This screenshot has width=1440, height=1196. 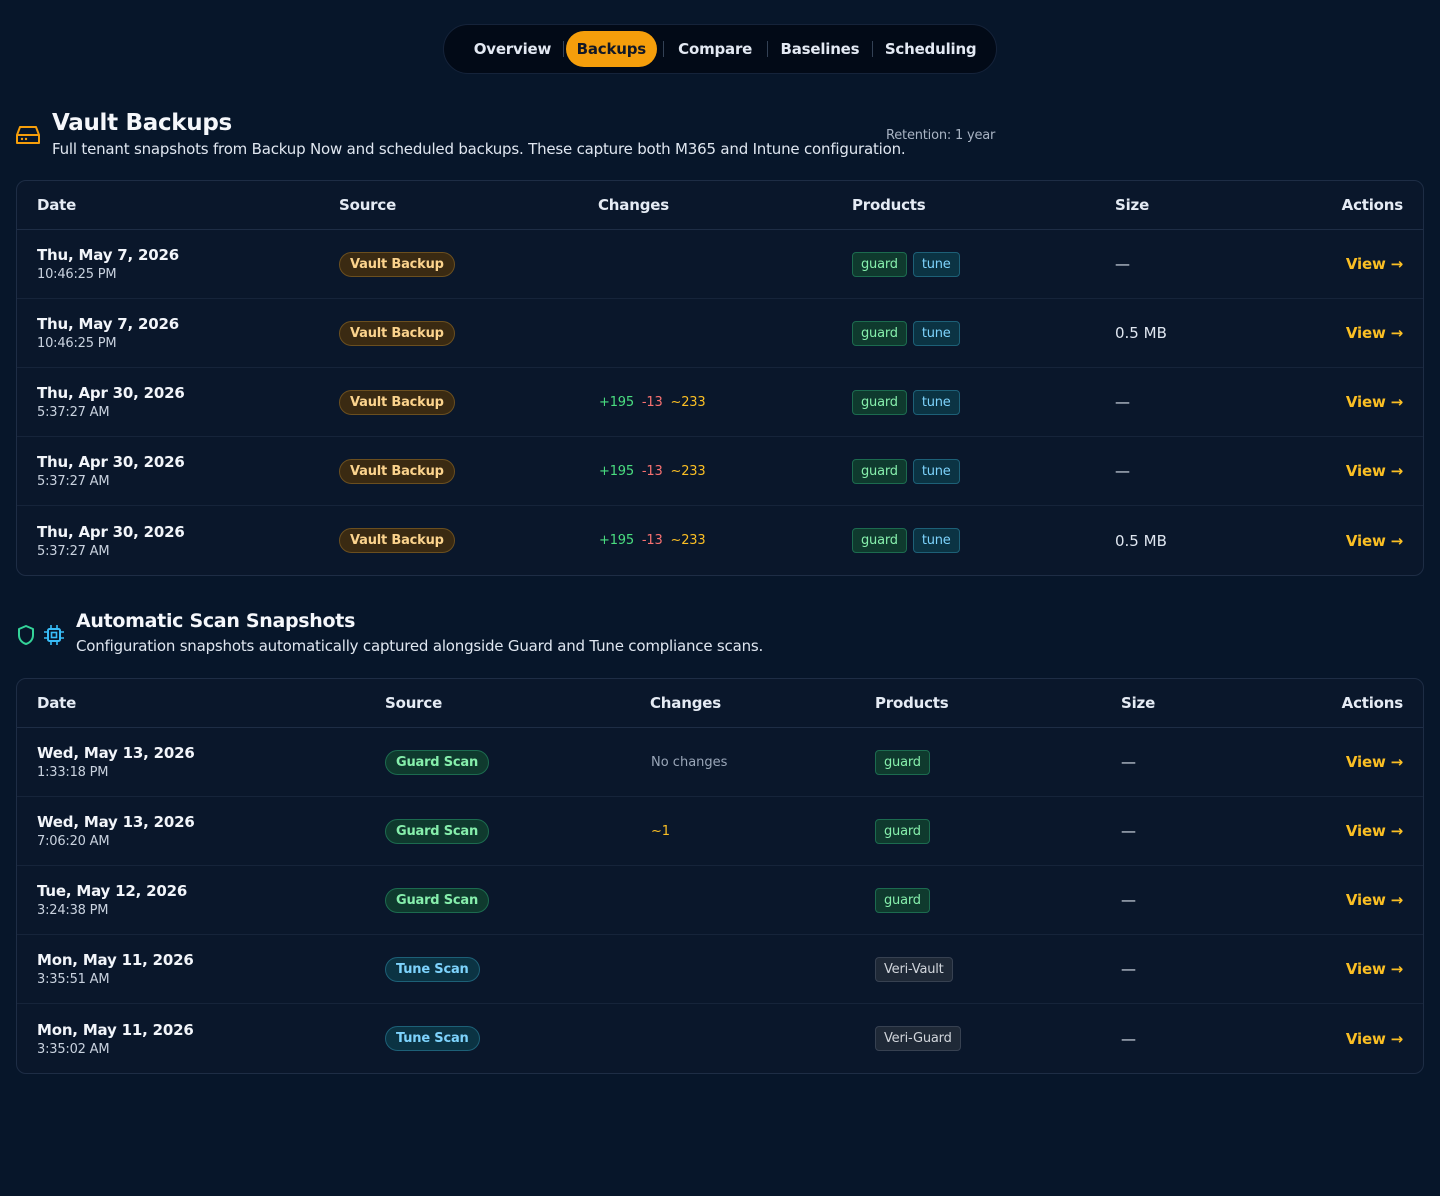 What do you see at coordinates (368, 205) in the screenshot?
I see `col-source: Source` at bounding box center [368, 205].